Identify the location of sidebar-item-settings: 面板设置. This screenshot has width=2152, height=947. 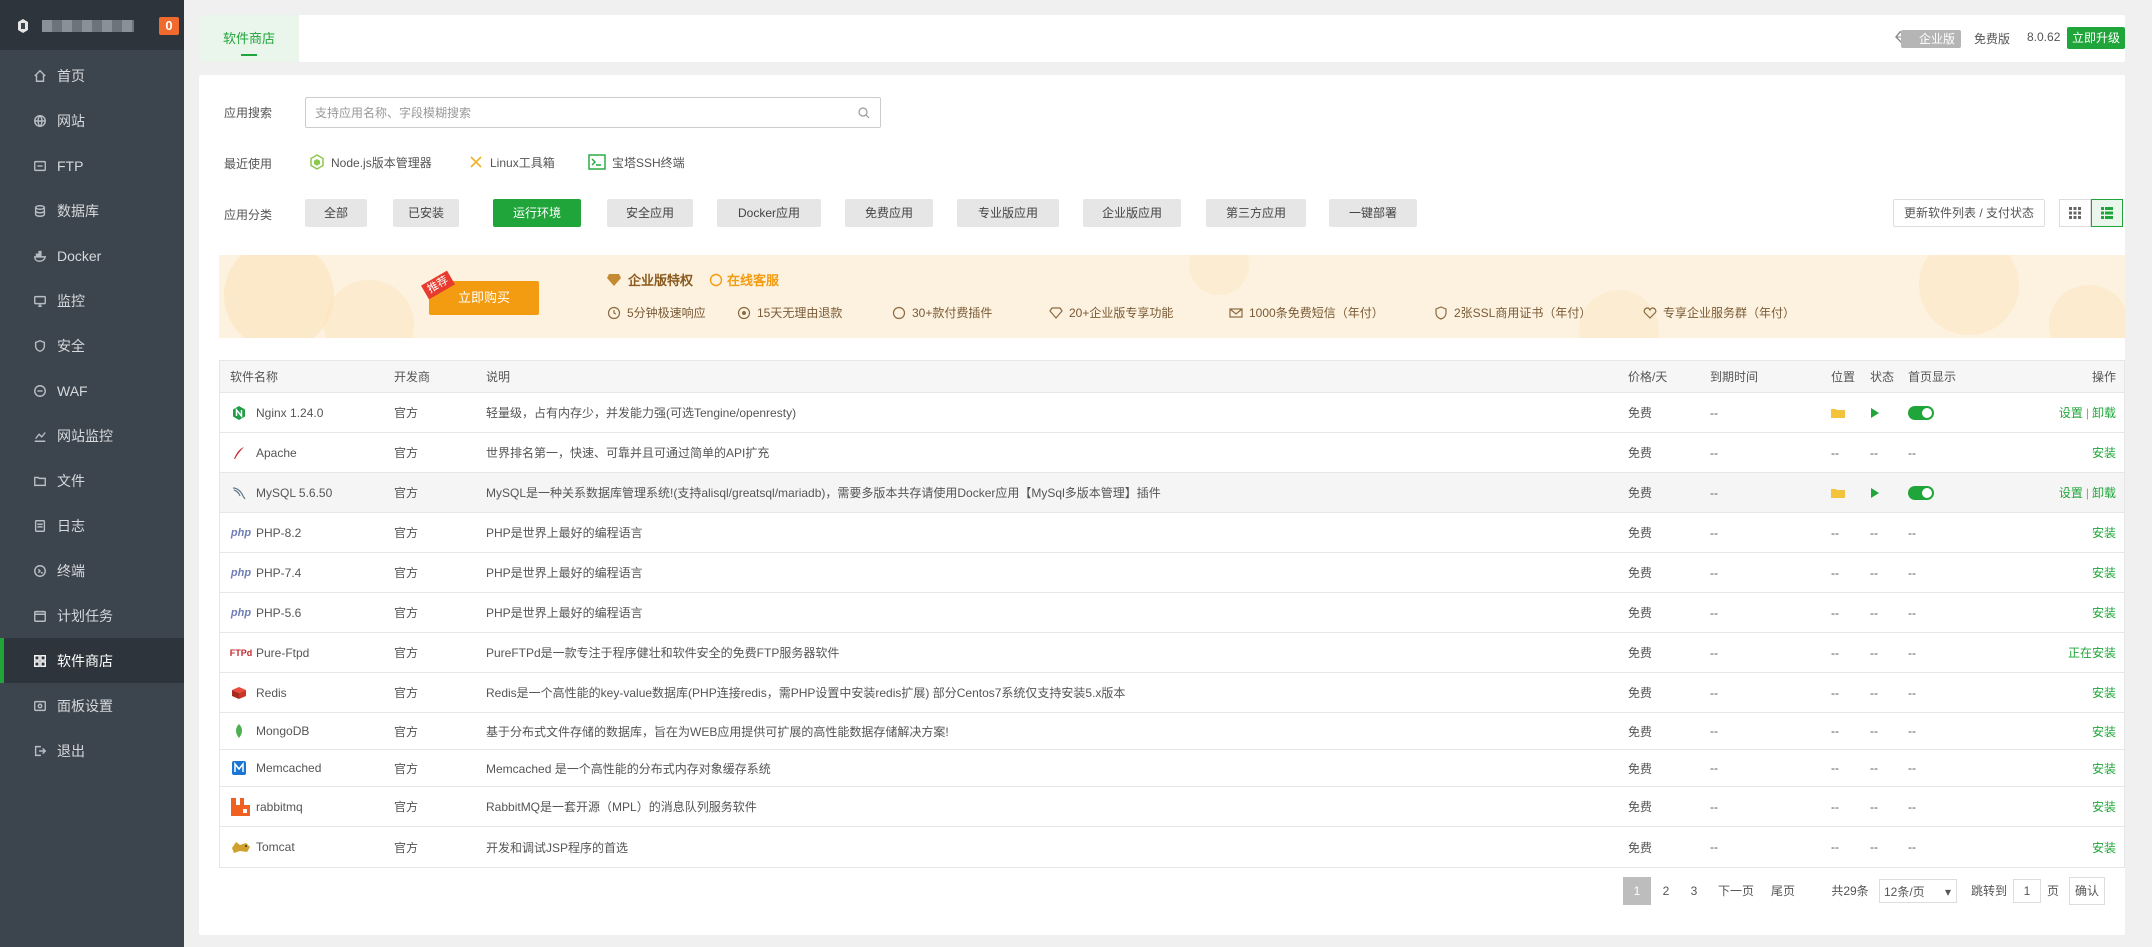
(92, 705).